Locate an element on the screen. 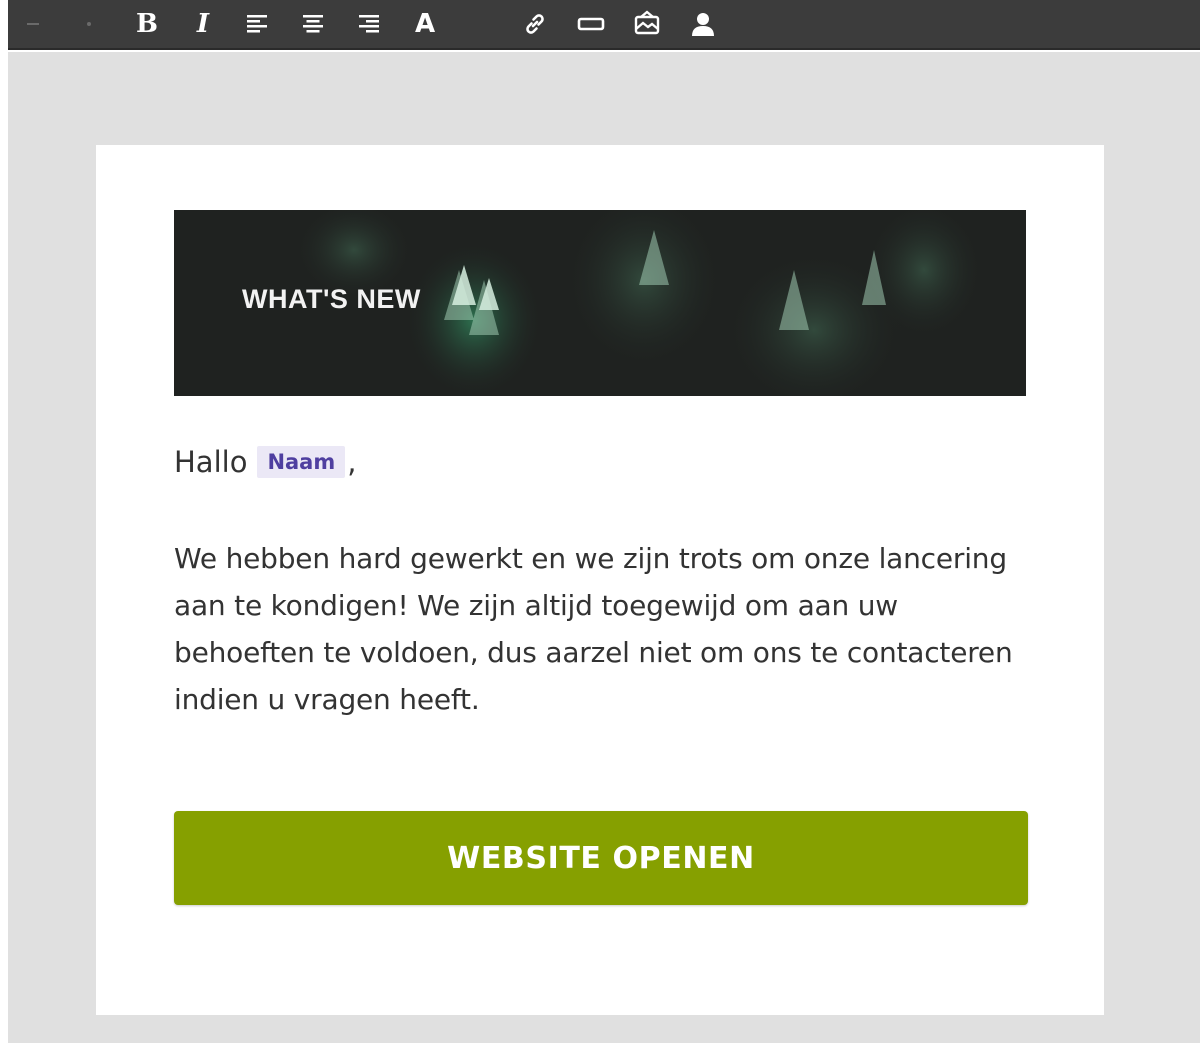 The width and height of the screenshot is (1200, 1043). link-button is located at coordinates (535, 24).